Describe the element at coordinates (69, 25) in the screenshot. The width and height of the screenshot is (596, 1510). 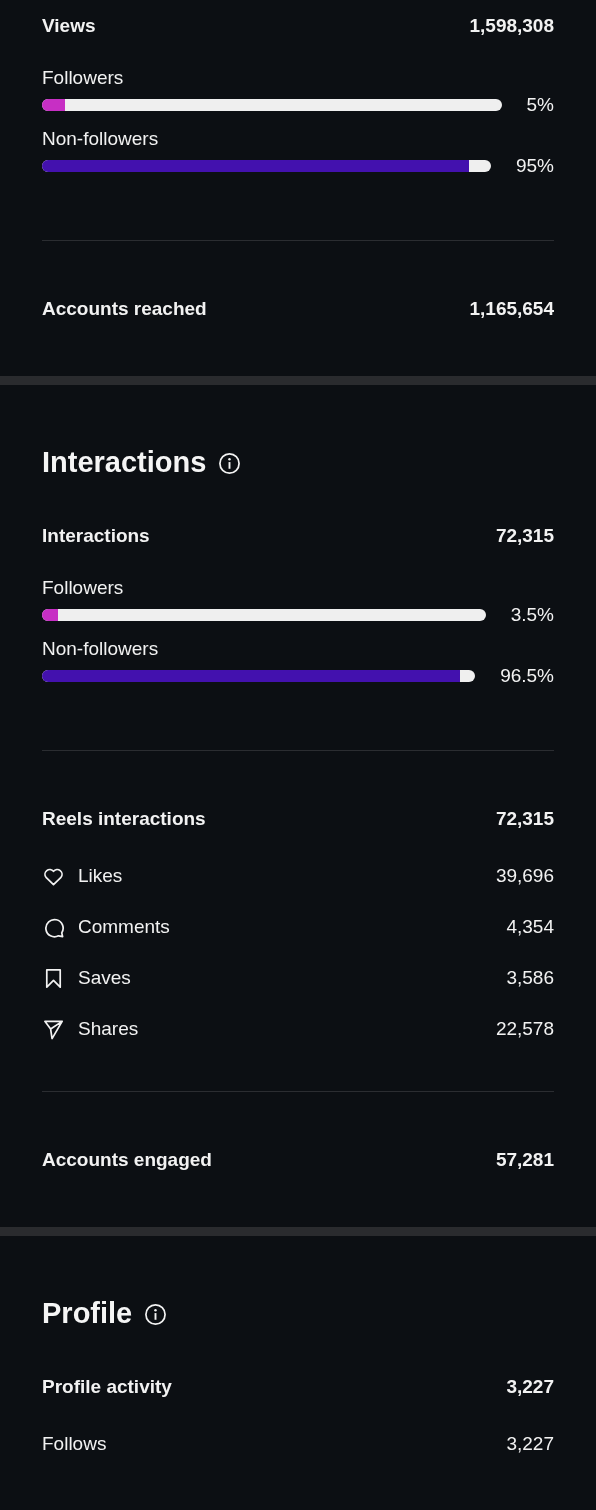
I see `metric-label: Views` at that location.